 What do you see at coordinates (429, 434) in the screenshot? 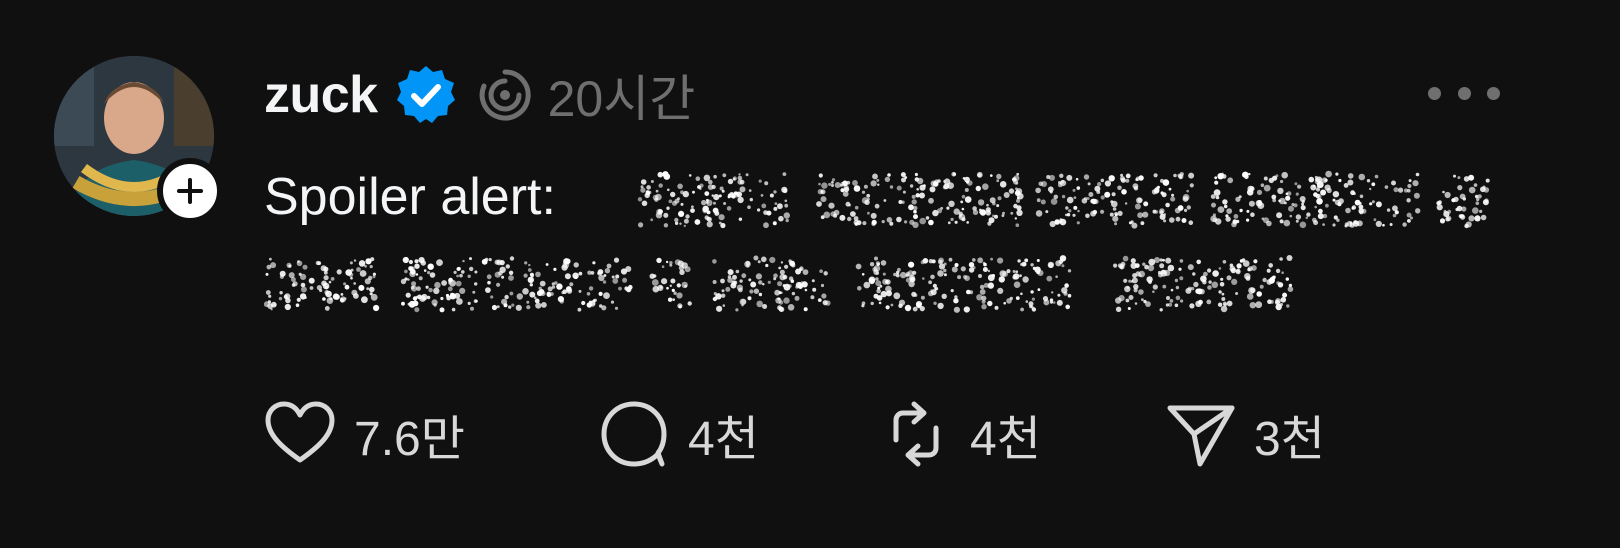
I see `like-button: 7.6만` at bounding box center [429, 434].